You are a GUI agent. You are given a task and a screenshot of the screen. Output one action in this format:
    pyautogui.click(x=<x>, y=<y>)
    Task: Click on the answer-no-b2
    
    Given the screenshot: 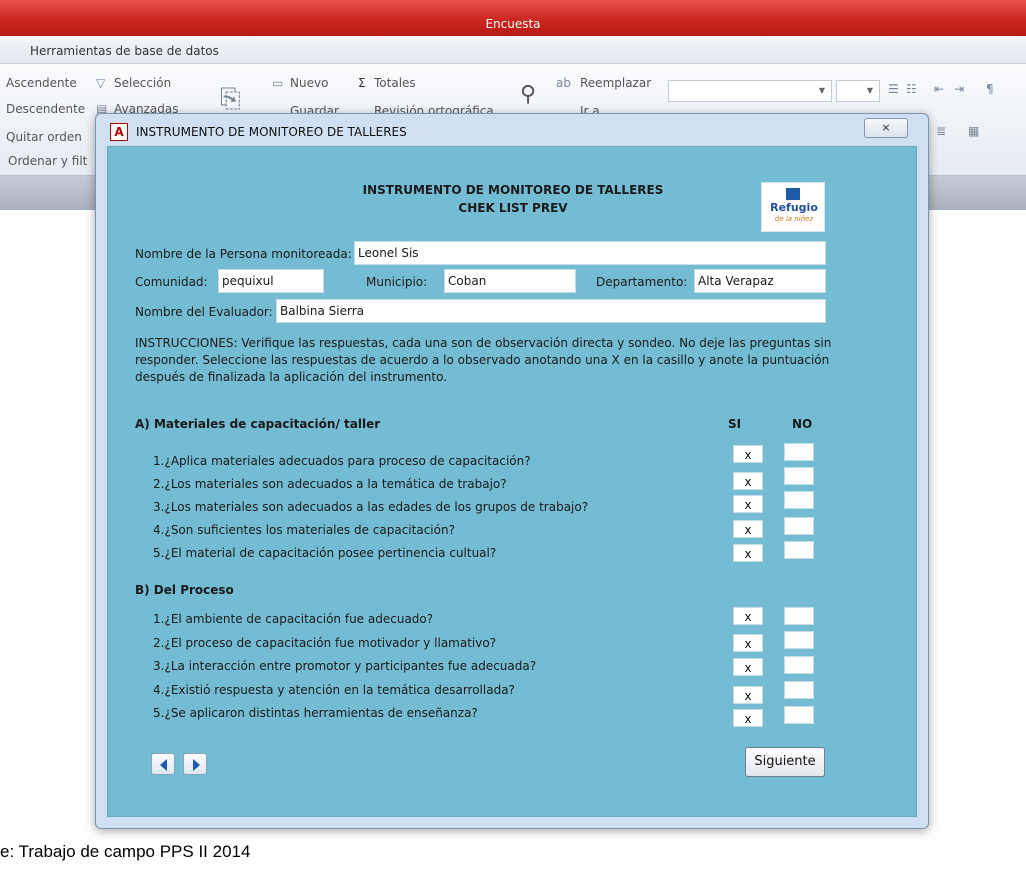 What is the action you would take?
    pyautogui.click(x=799, y=640)
    